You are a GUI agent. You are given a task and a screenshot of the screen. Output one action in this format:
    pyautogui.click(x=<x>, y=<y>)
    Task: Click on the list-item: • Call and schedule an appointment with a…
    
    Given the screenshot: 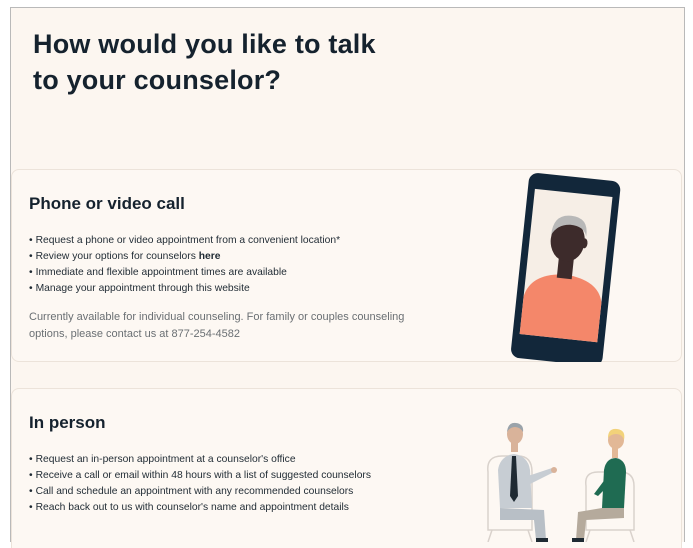 What is the action you would take?
    pyautogui.click(x=191, y=491)
    